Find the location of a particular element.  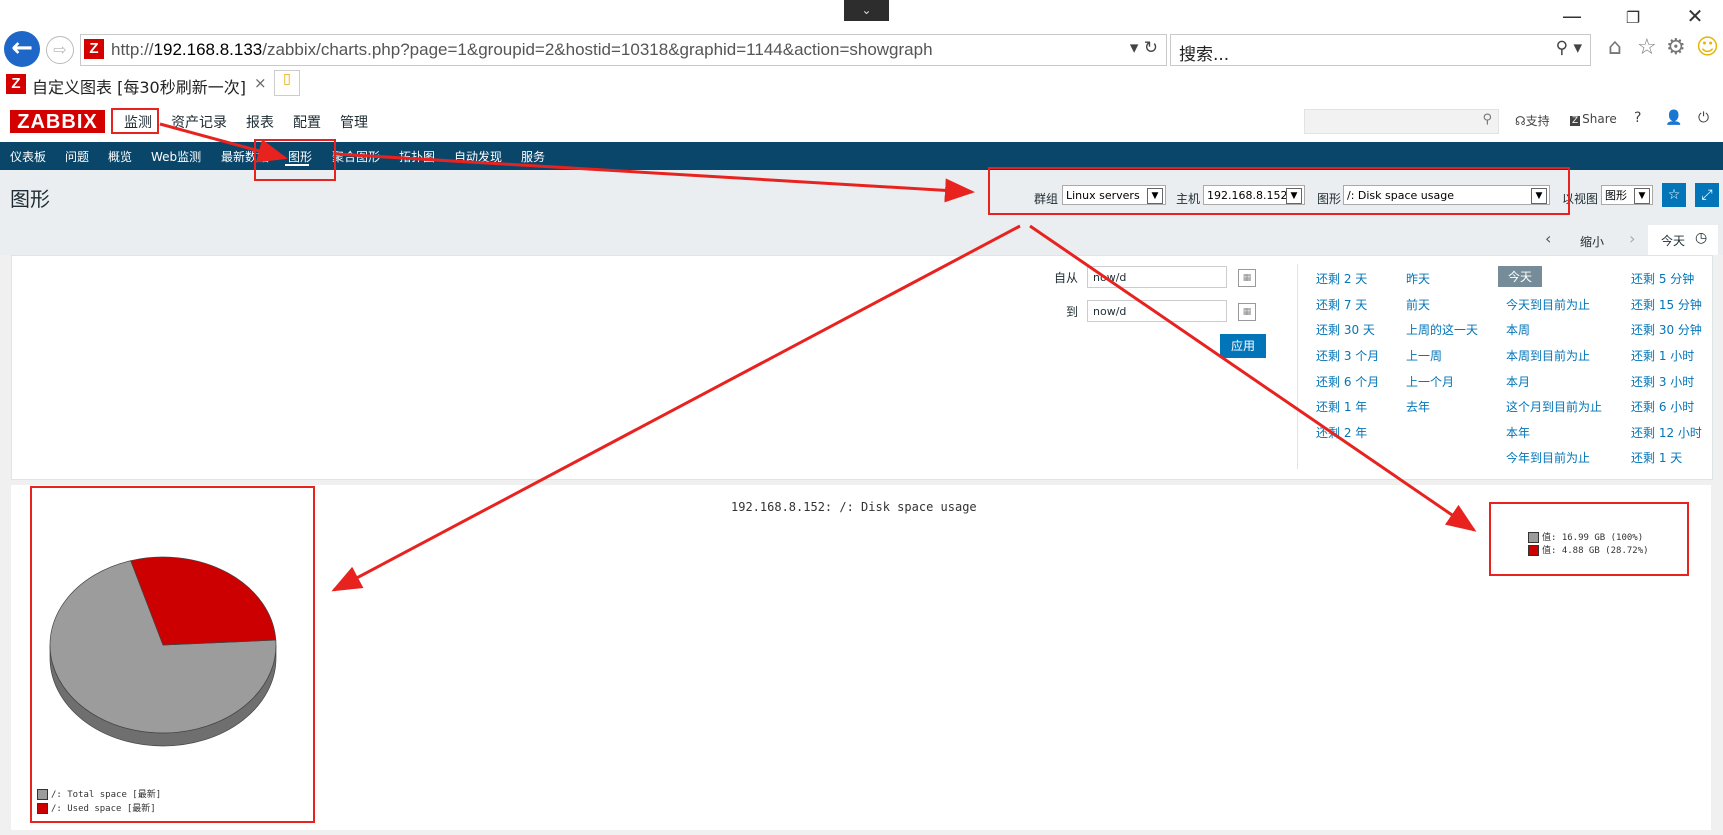

tab-close-icon: × is located at coordinates (260, 83).